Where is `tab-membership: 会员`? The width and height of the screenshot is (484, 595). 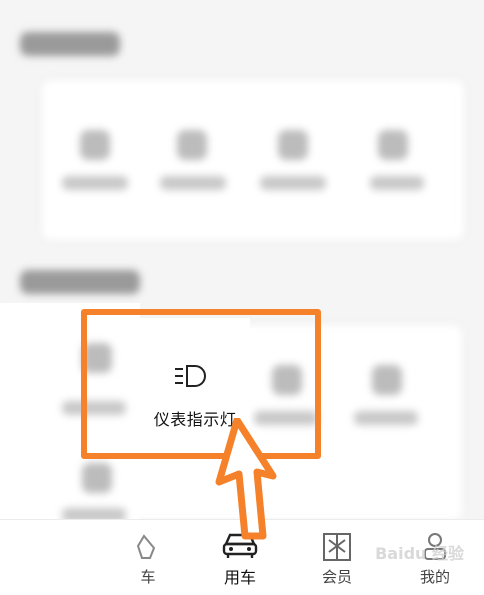
tab-membership: 会员 is located at coordinates (337, 559).